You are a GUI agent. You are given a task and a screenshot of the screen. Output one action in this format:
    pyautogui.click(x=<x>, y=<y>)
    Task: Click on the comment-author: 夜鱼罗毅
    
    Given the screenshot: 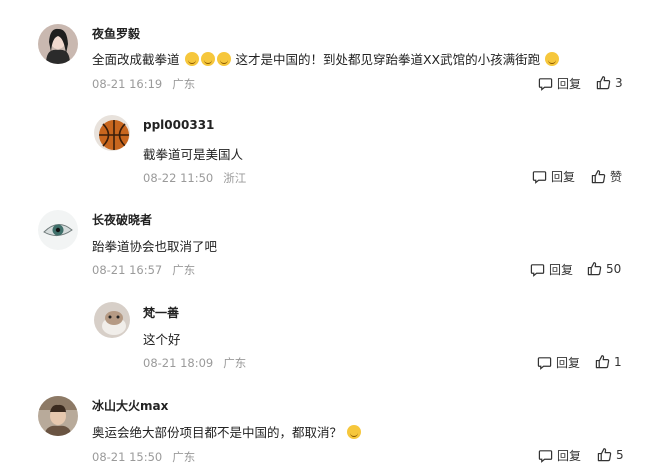 What is the action you would take?
    pyautogui.click(x=116, y=33)
    